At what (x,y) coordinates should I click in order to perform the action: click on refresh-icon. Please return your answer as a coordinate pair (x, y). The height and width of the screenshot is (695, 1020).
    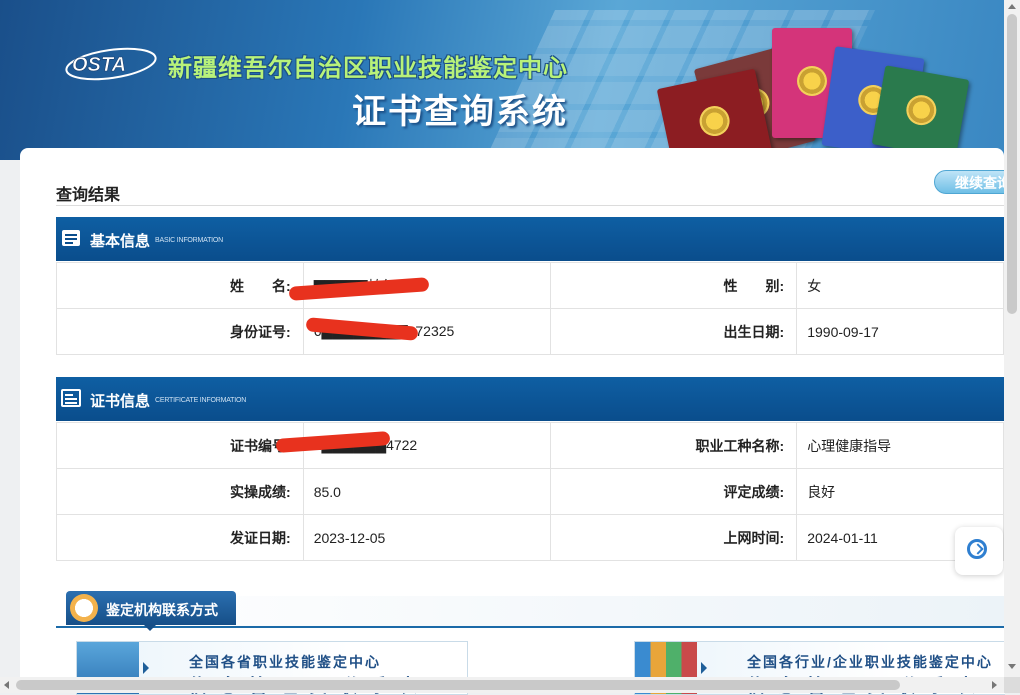
    Looking at the image, I should click on (977, 549).